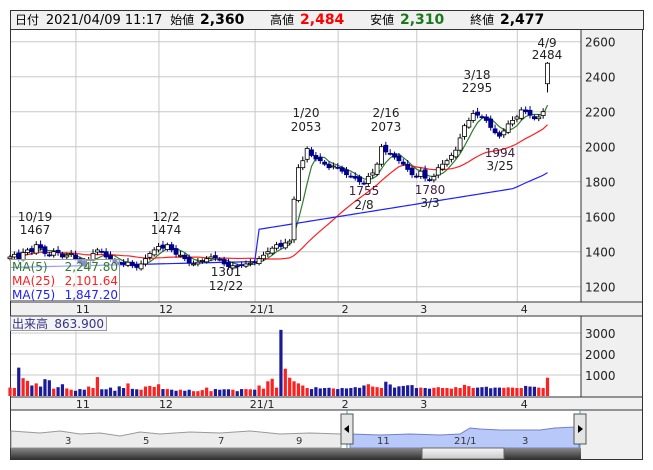  Describe the element at coordinates (611, 434) in the screenshot. I see `navigator-corner` at that location.